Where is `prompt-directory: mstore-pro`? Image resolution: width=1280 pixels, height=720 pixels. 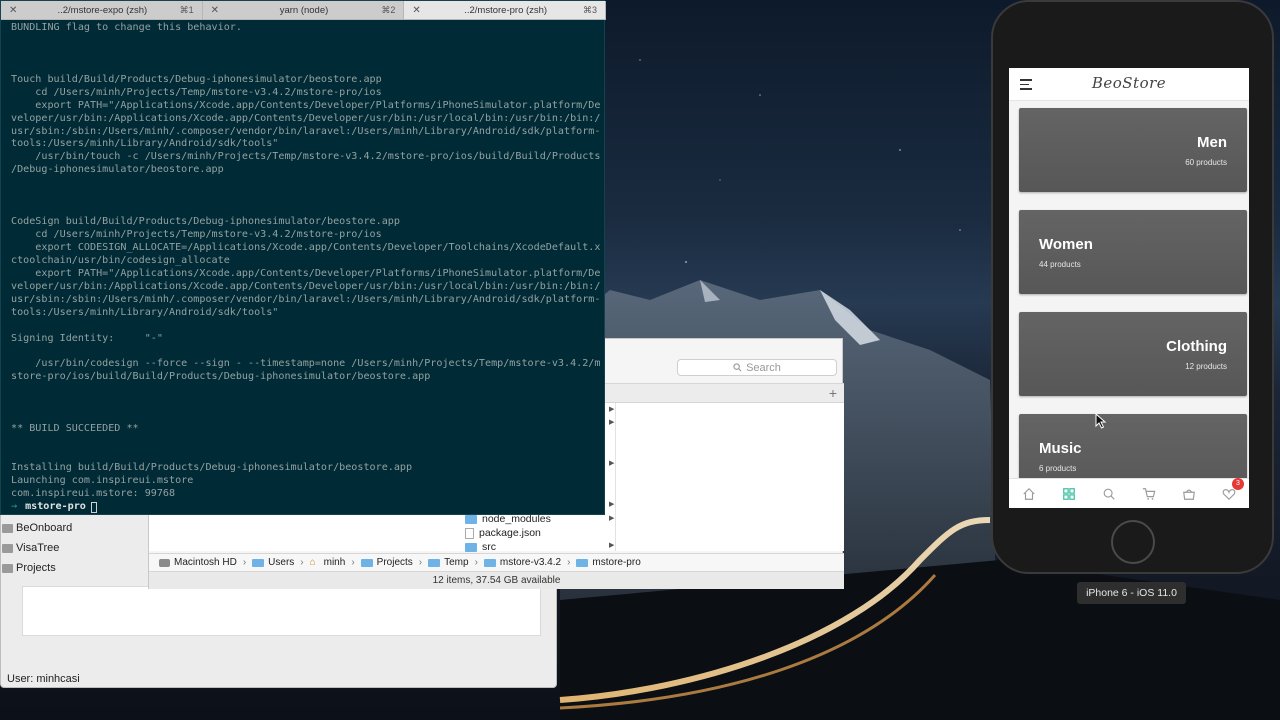
prompt-directory: mstore-pro is located at coordinates (55, 506).